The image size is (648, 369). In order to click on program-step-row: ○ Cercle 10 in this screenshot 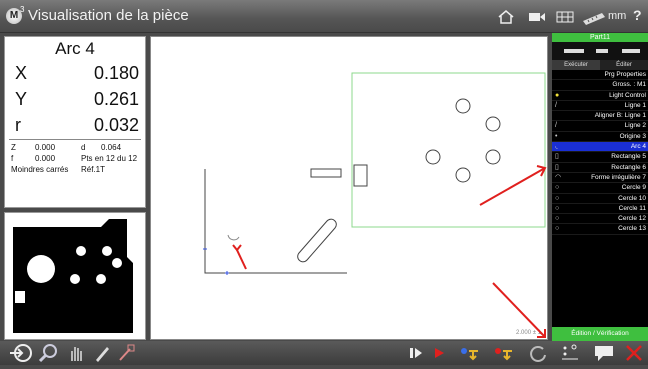, I will do `click(600, 199)`.